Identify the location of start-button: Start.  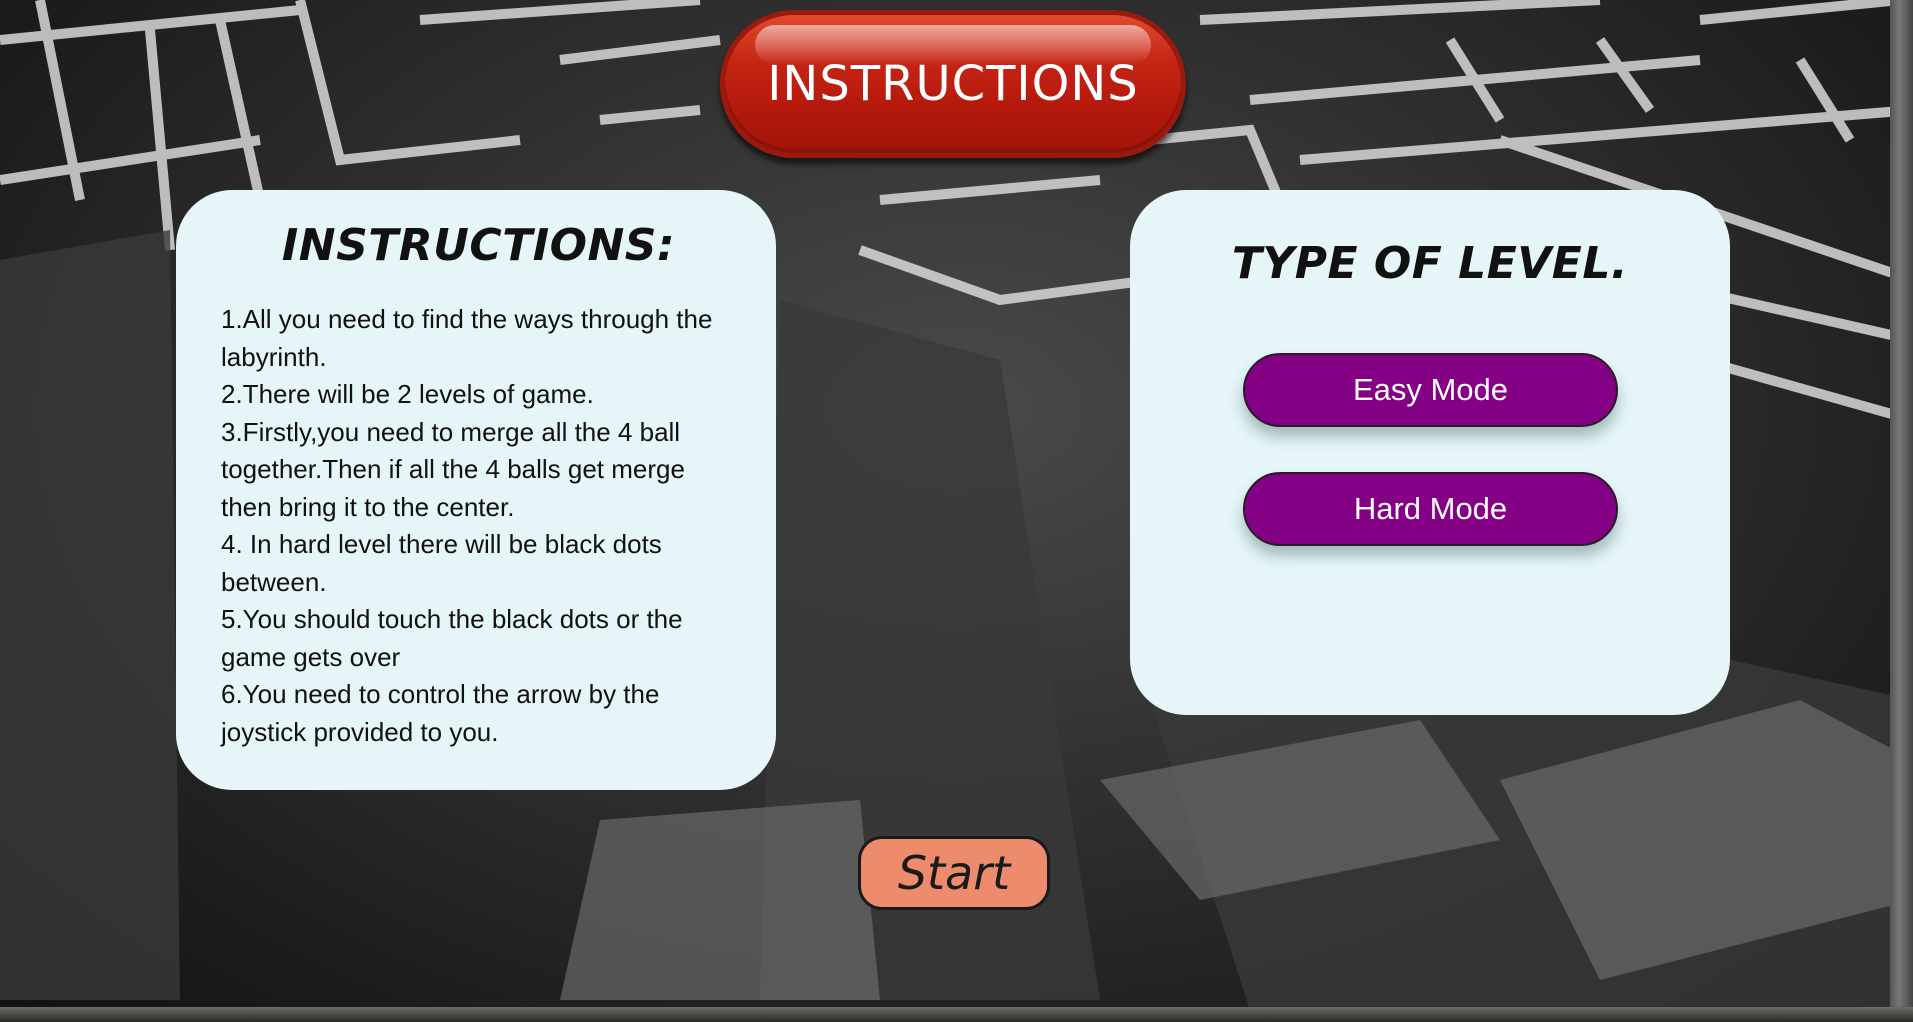
(954, 873).